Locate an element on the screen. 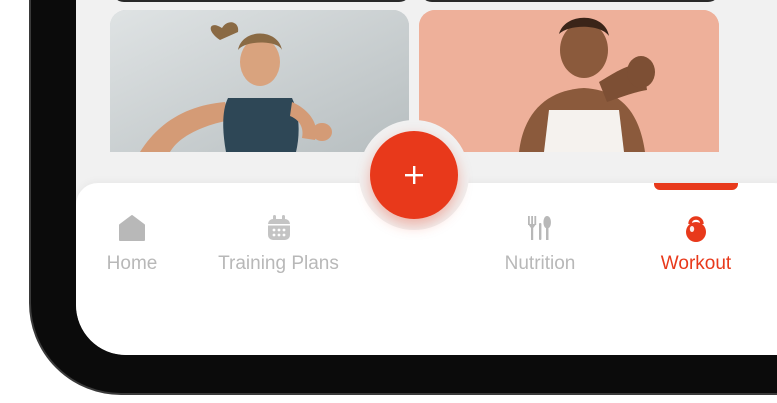 The image size is (777, 403). nav-item-workout: Workout is located at coordinates (696, 244).